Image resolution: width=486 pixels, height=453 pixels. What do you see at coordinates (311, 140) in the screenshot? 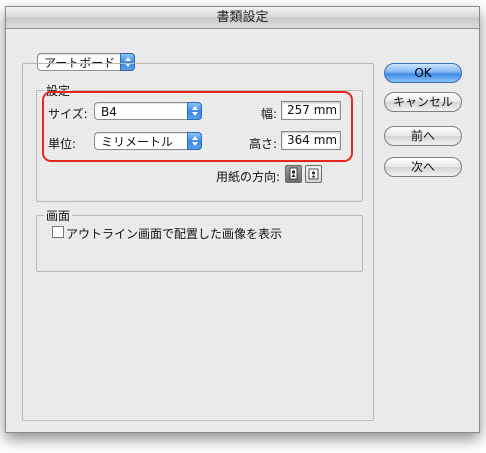
I see `height-field: 364 mm` at bounding box center [311, 140].